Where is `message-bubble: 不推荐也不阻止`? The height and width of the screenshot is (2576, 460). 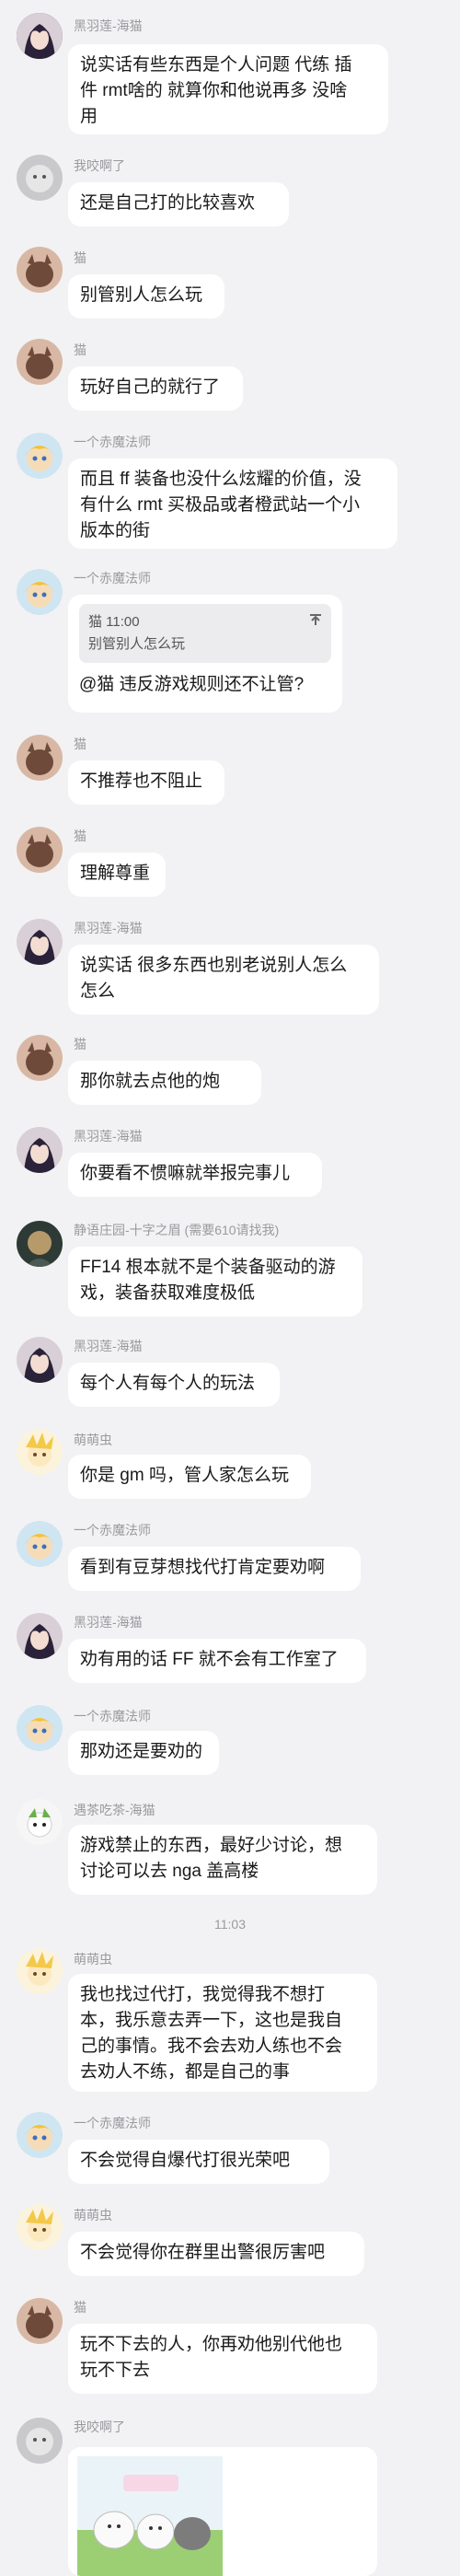 message-bubble: 不推荐也不阻止 is located at coordinates (146, 782).